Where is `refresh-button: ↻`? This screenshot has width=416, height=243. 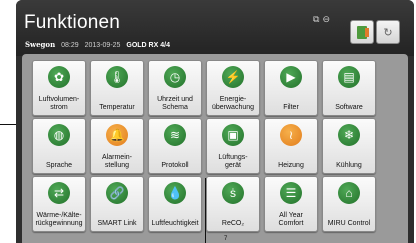 refresh-button: ↻ is located at coordinates (388, 32).